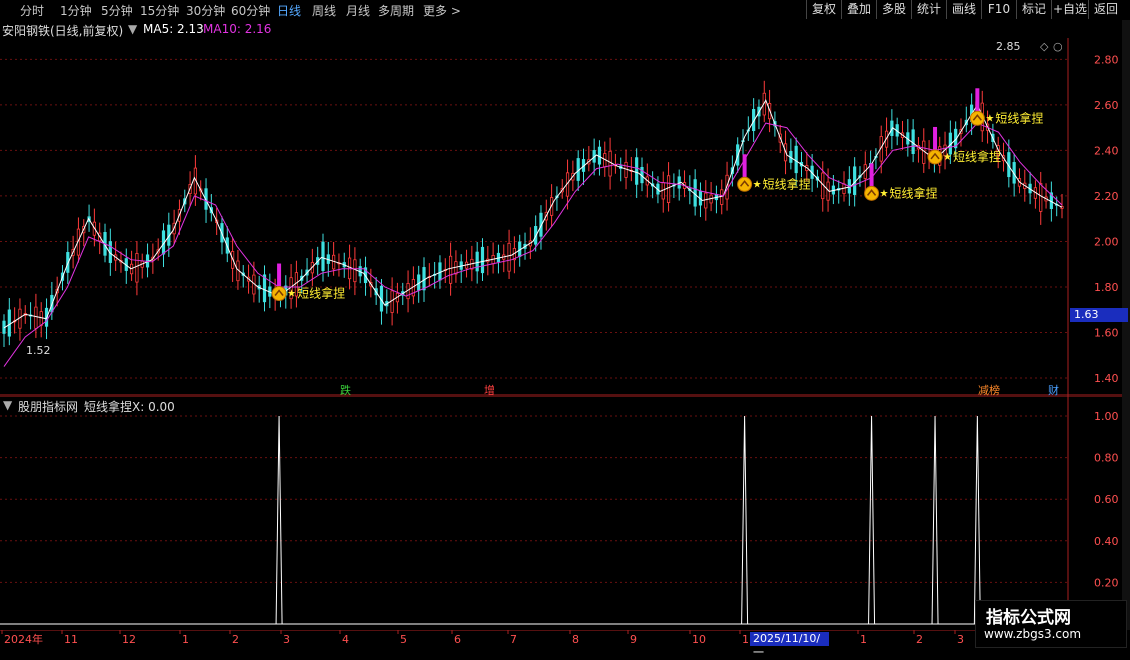  I want to click on time-axis: 2024年 11 12 1 2 3 4 5 6 7 8 9 10 11 1 2 3, so click(534, 638).